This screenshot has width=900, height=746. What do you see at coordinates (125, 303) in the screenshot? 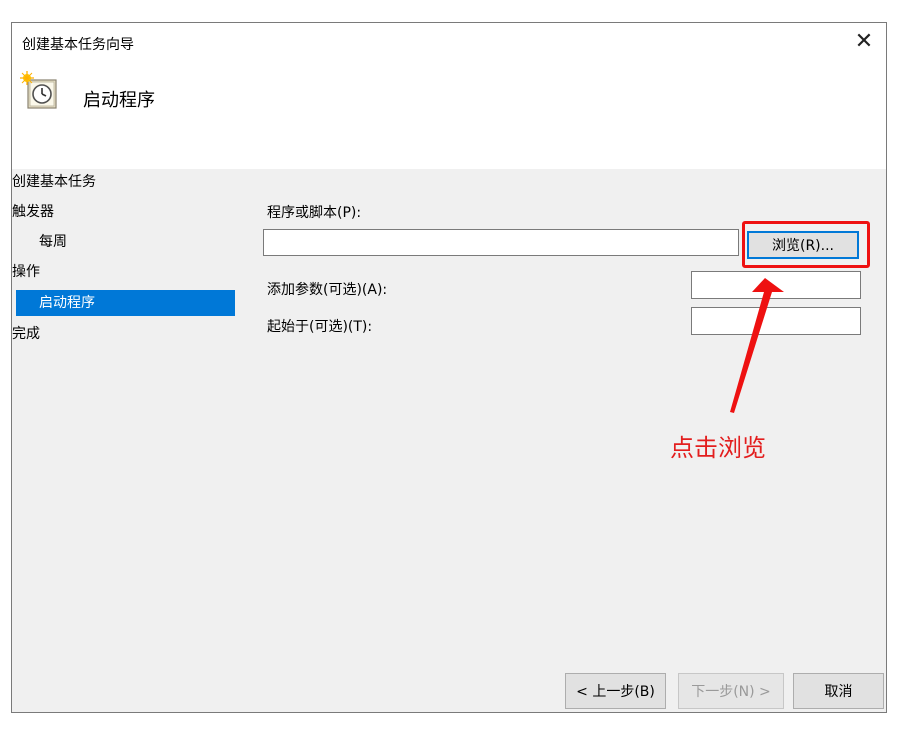
I see `nav-step-start-program: 启动程序` at bounding box center [125, 303].